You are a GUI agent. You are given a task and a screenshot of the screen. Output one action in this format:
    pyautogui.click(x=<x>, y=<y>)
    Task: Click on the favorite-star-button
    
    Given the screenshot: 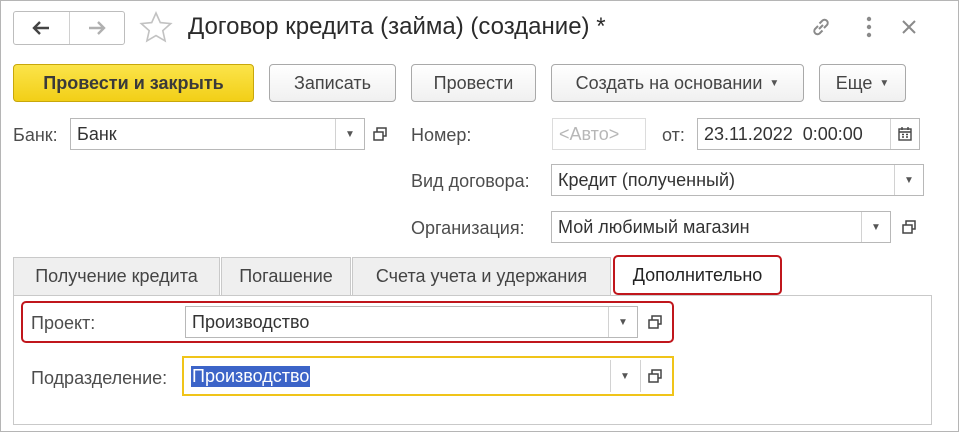 What is the action you would take?
    pyautogui.click(x=156, y=30)
    